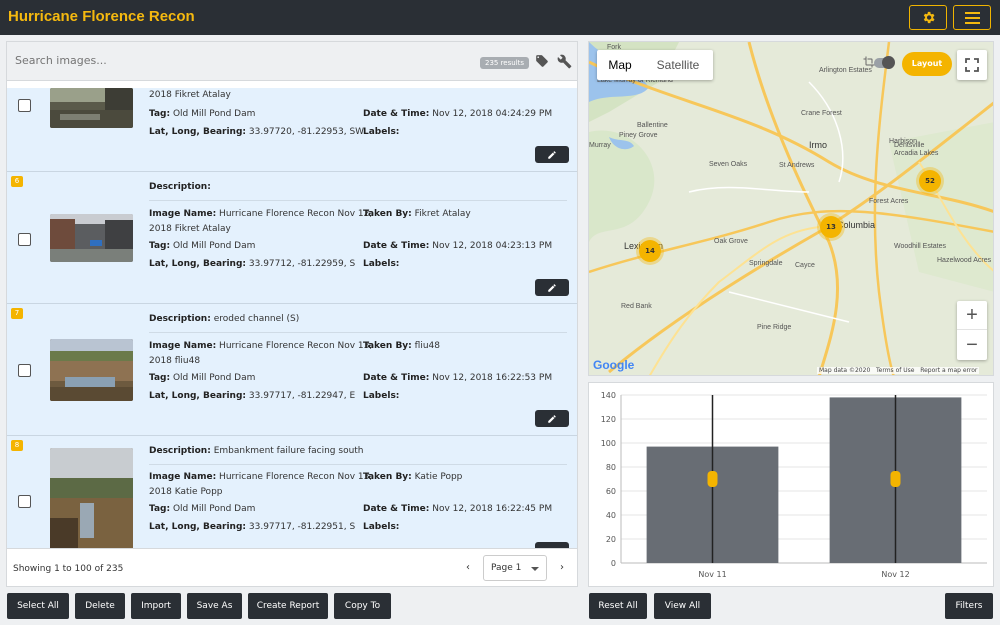  What do you see at coordinates (306, 132) in the screenshot?
I see `latlong-value: 33.97720, -81.22953, SW` at bounding box center [306, 132].